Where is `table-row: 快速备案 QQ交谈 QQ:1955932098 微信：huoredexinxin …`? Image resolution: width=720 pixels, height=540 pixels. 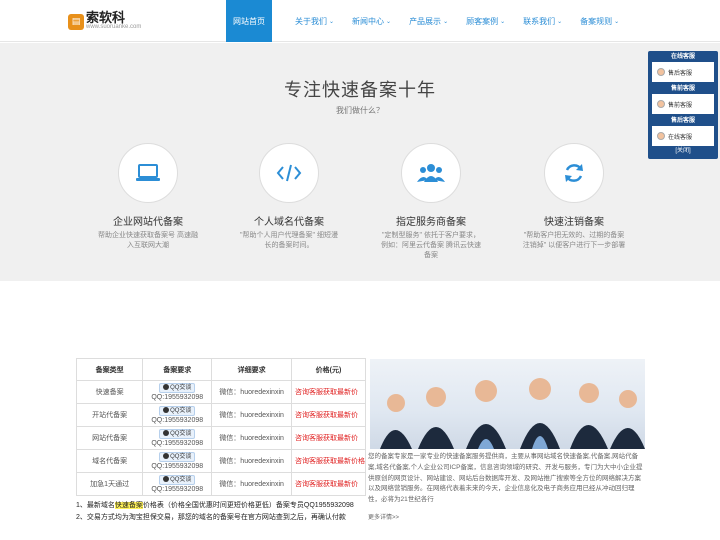
table-row: 快速备案 QQ交谈 QQ:1955932098 微信：huoredexinxin … is located at coordinates (220, 392).